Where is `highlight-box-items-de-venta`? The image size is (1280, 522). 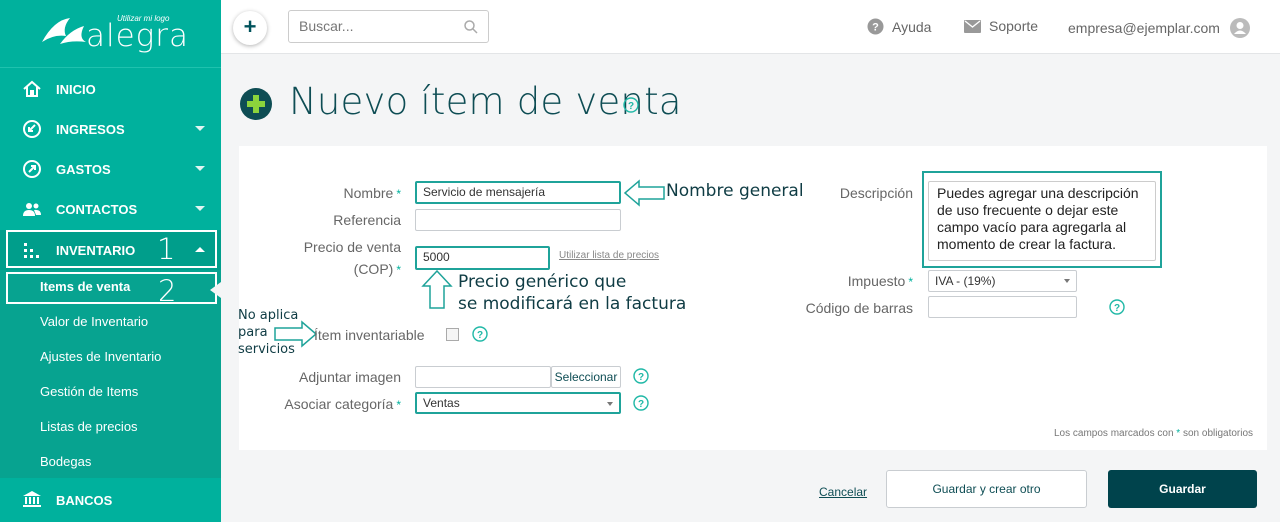 highlight-box-items-de-venta is located at coordinates (111, 288).